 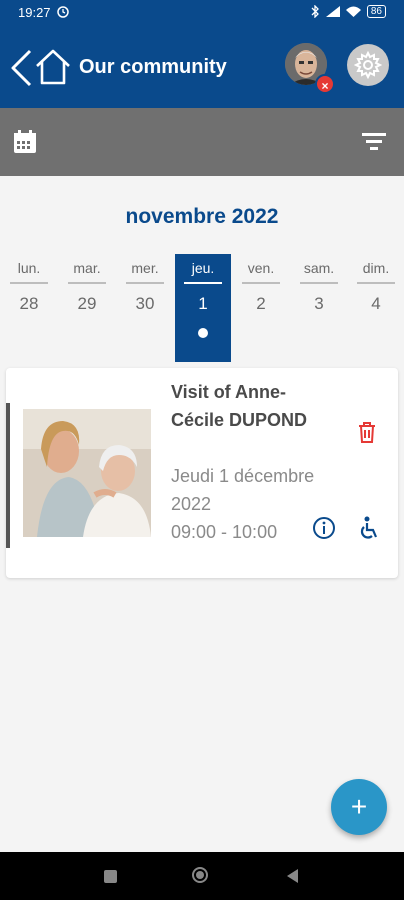 What do you see at coordinates (202, 142) in the screenshot?
I see `toolbar` at bounding box center [202, 142].